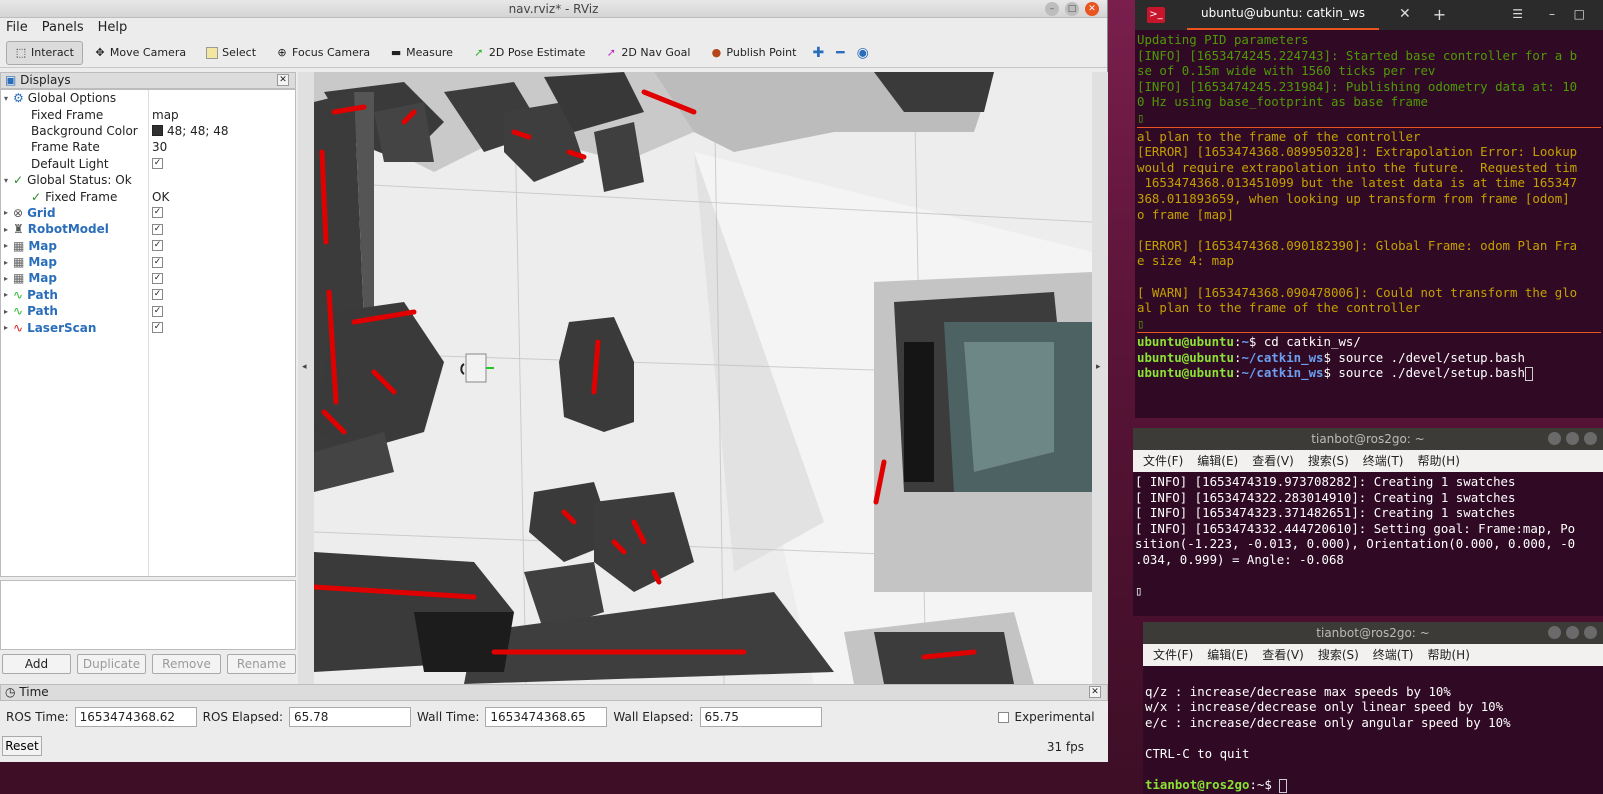 Image resolution: width=1603 pixels, height=794 pixels. I want to click on tool-properties-button: ◉, so click(863, 53).